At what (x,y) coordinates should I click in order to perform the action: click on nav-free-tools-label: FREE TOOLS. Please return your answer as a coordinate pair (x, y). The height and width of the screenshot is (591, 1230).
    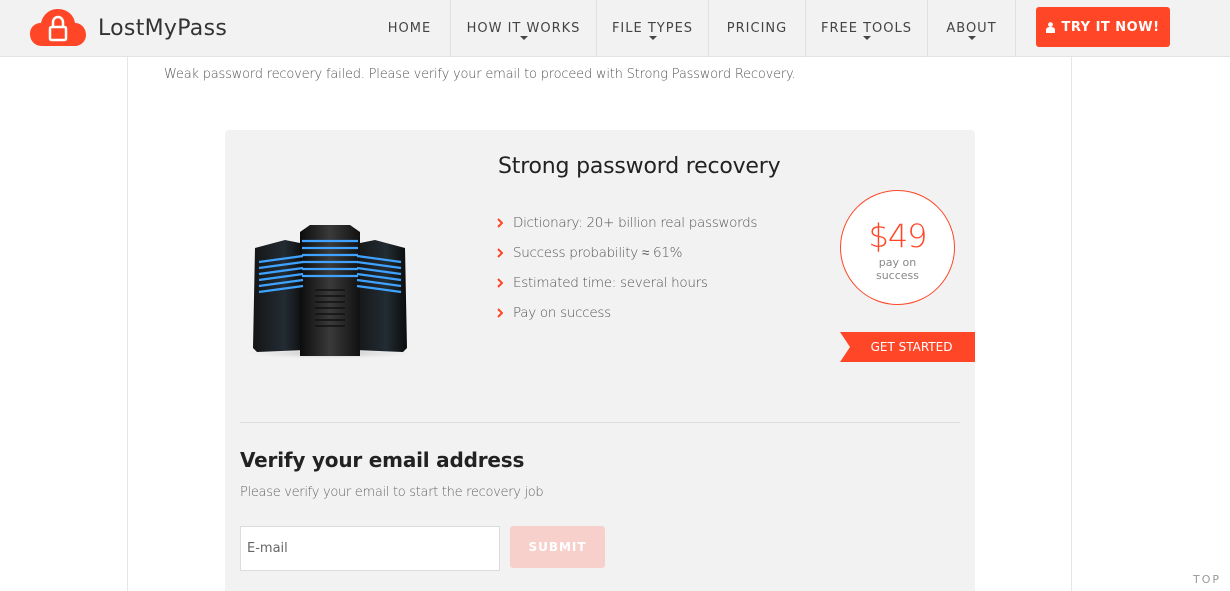
    Looking at the image, I should click on (866, 28).